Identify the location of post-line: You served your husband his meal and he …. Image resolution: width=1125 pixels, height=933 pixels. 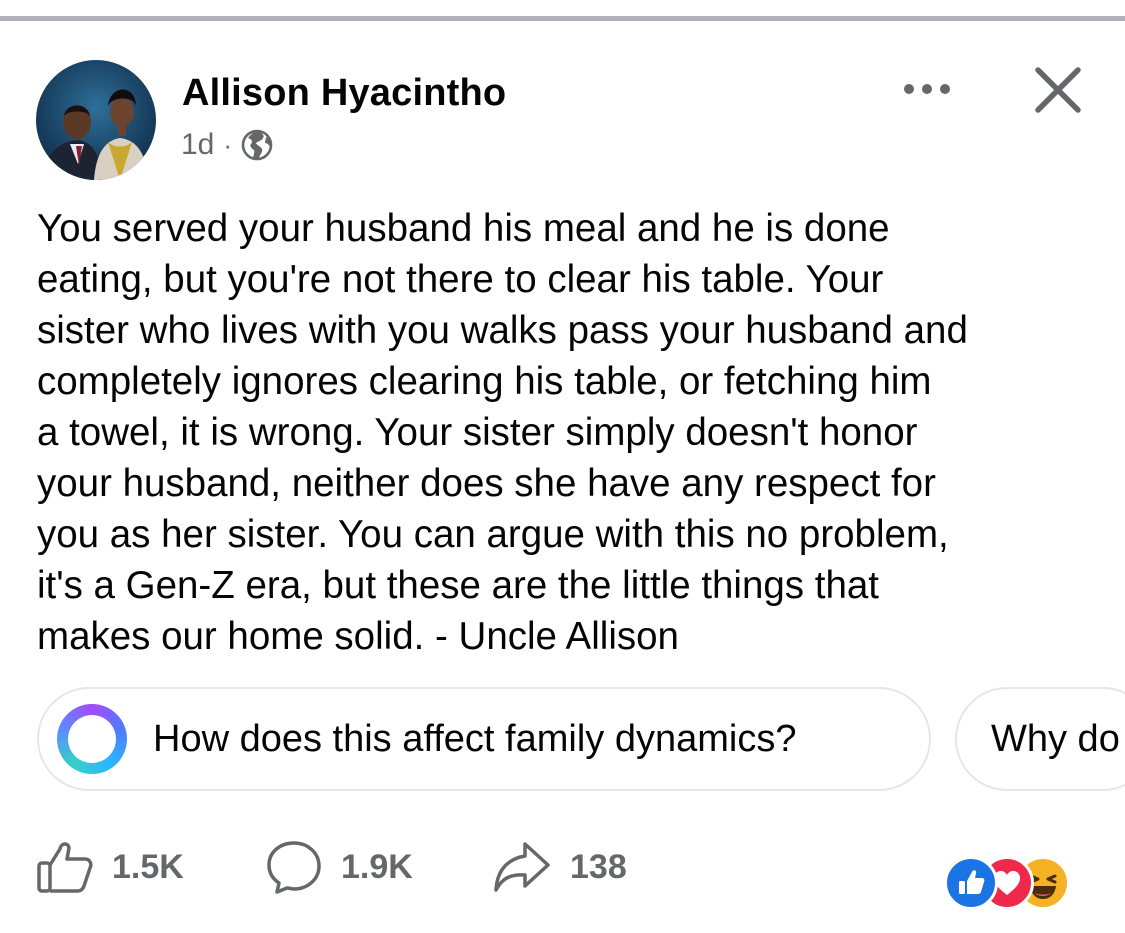
(463, 228).